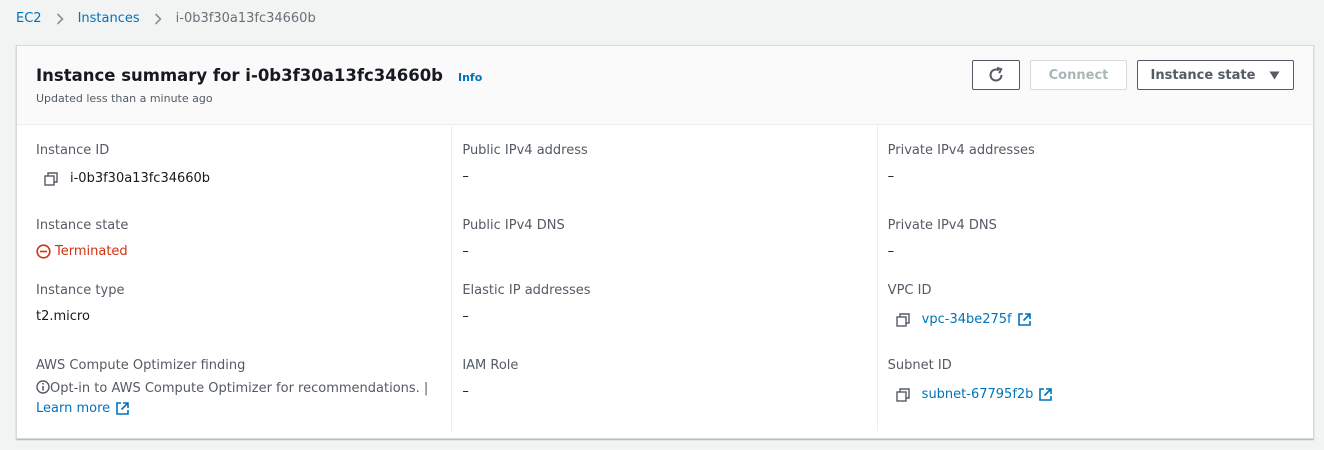 Image resolution: width=1324 pixels, height=450 pixels. I want to click on page-title: Instance summary for i-0b3f30a13fc34660b, so click(239, 75).